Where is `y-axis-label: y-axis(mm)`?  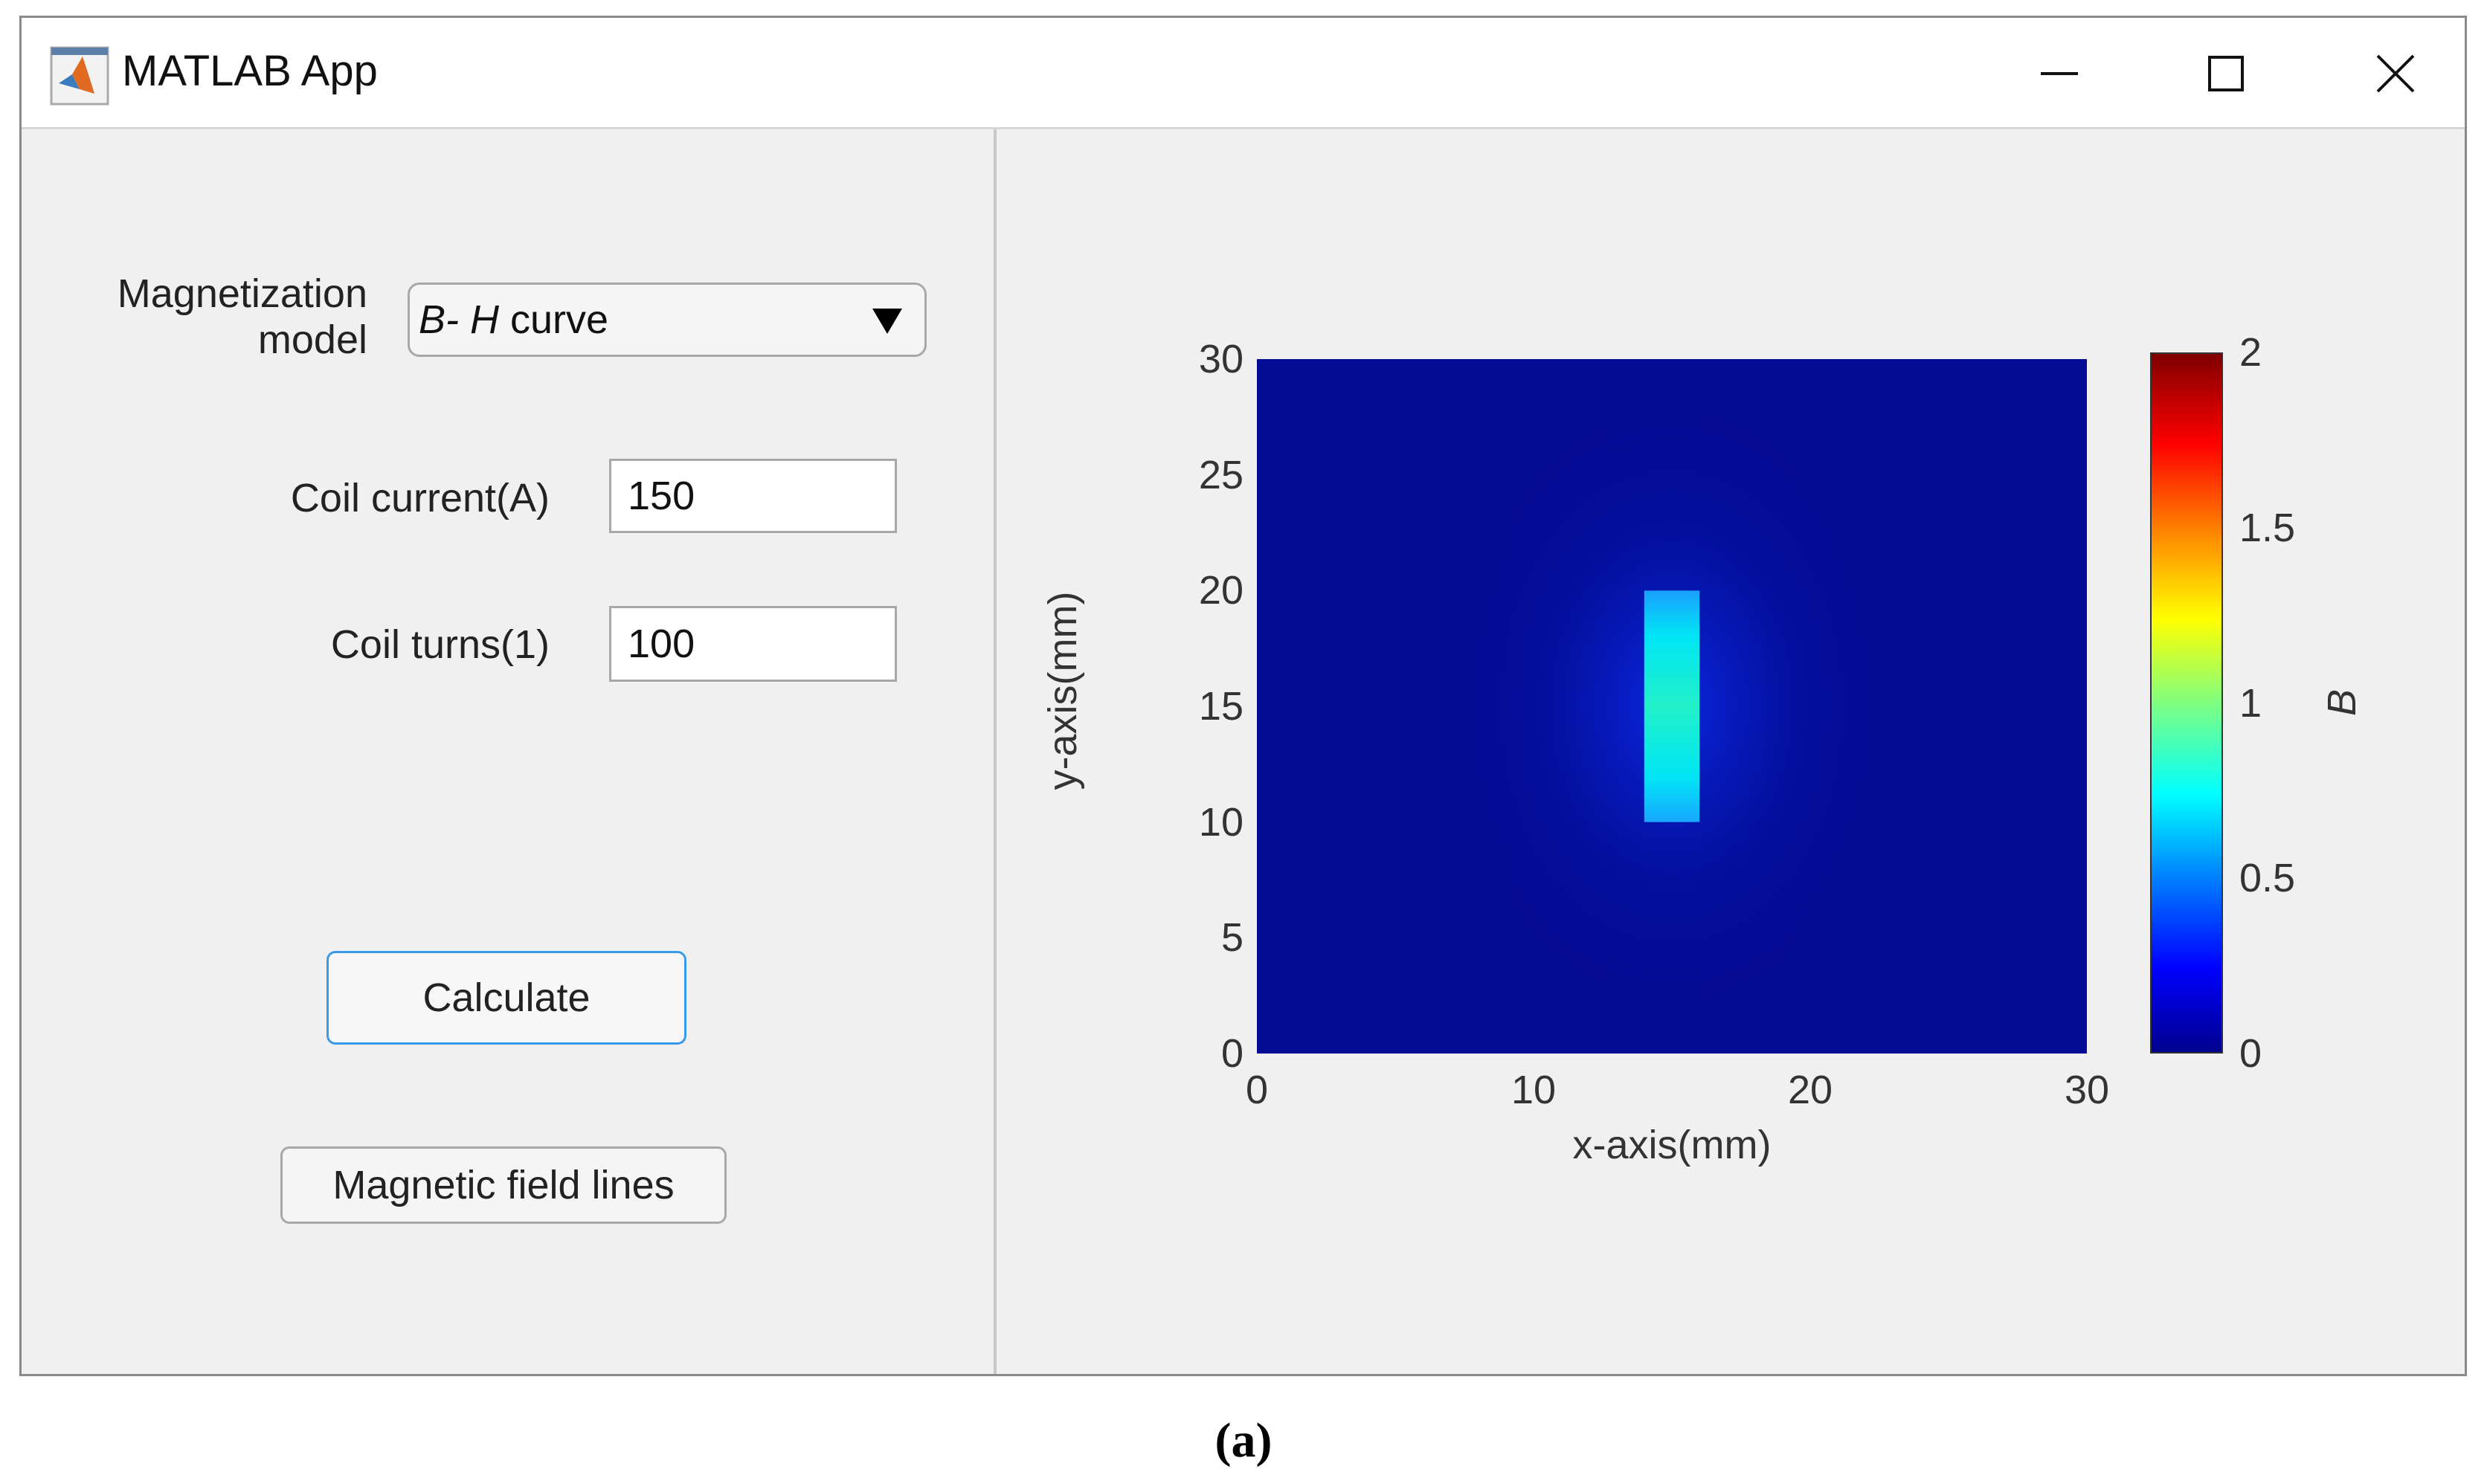 y-axis-label: y-axis(mm) is located at coordinates (1063, 690).